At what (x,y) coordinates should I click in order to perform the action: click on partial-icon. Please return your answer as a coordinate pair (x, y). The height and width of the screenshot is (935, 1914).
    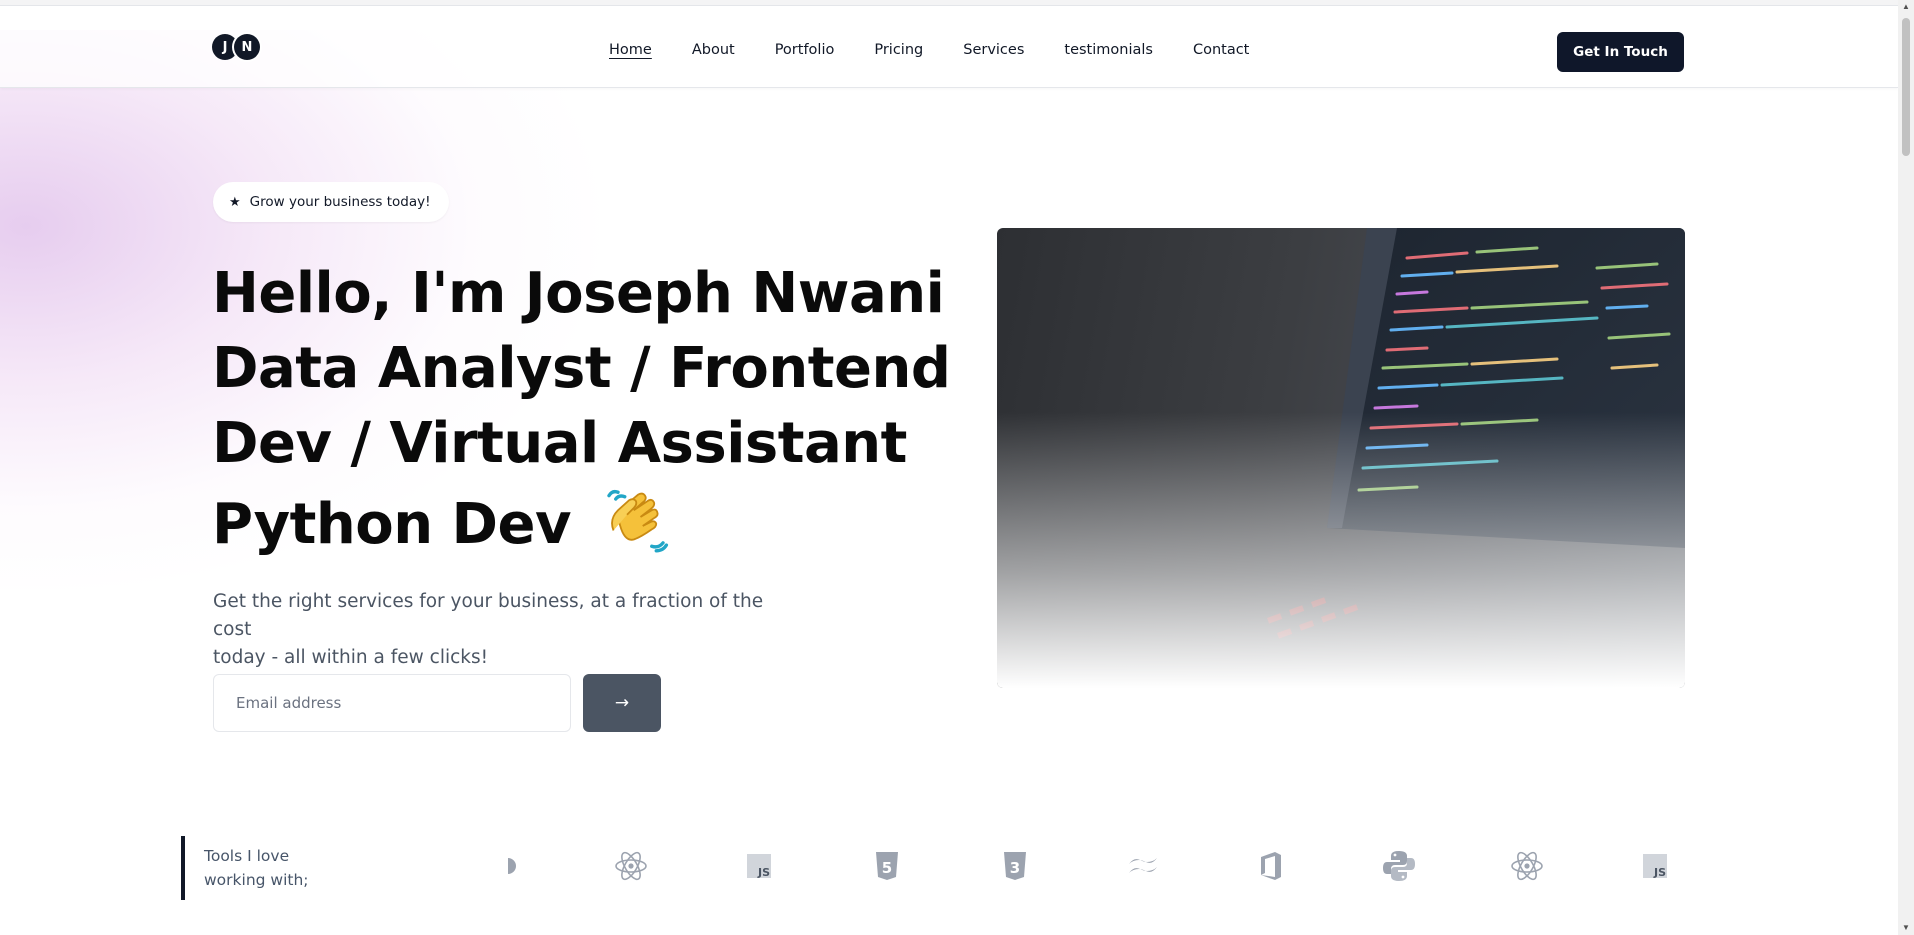
    Looking at the image, I should click on (514, 866).